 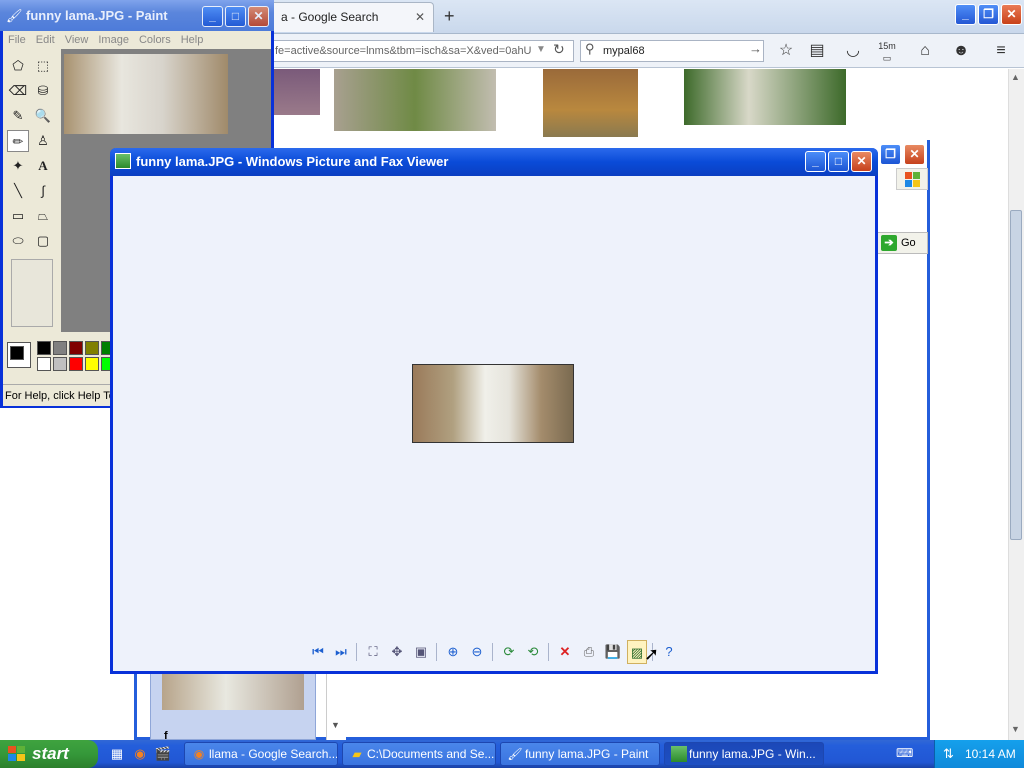 I want to click on menu-view: View, so click(x=77, y=40).